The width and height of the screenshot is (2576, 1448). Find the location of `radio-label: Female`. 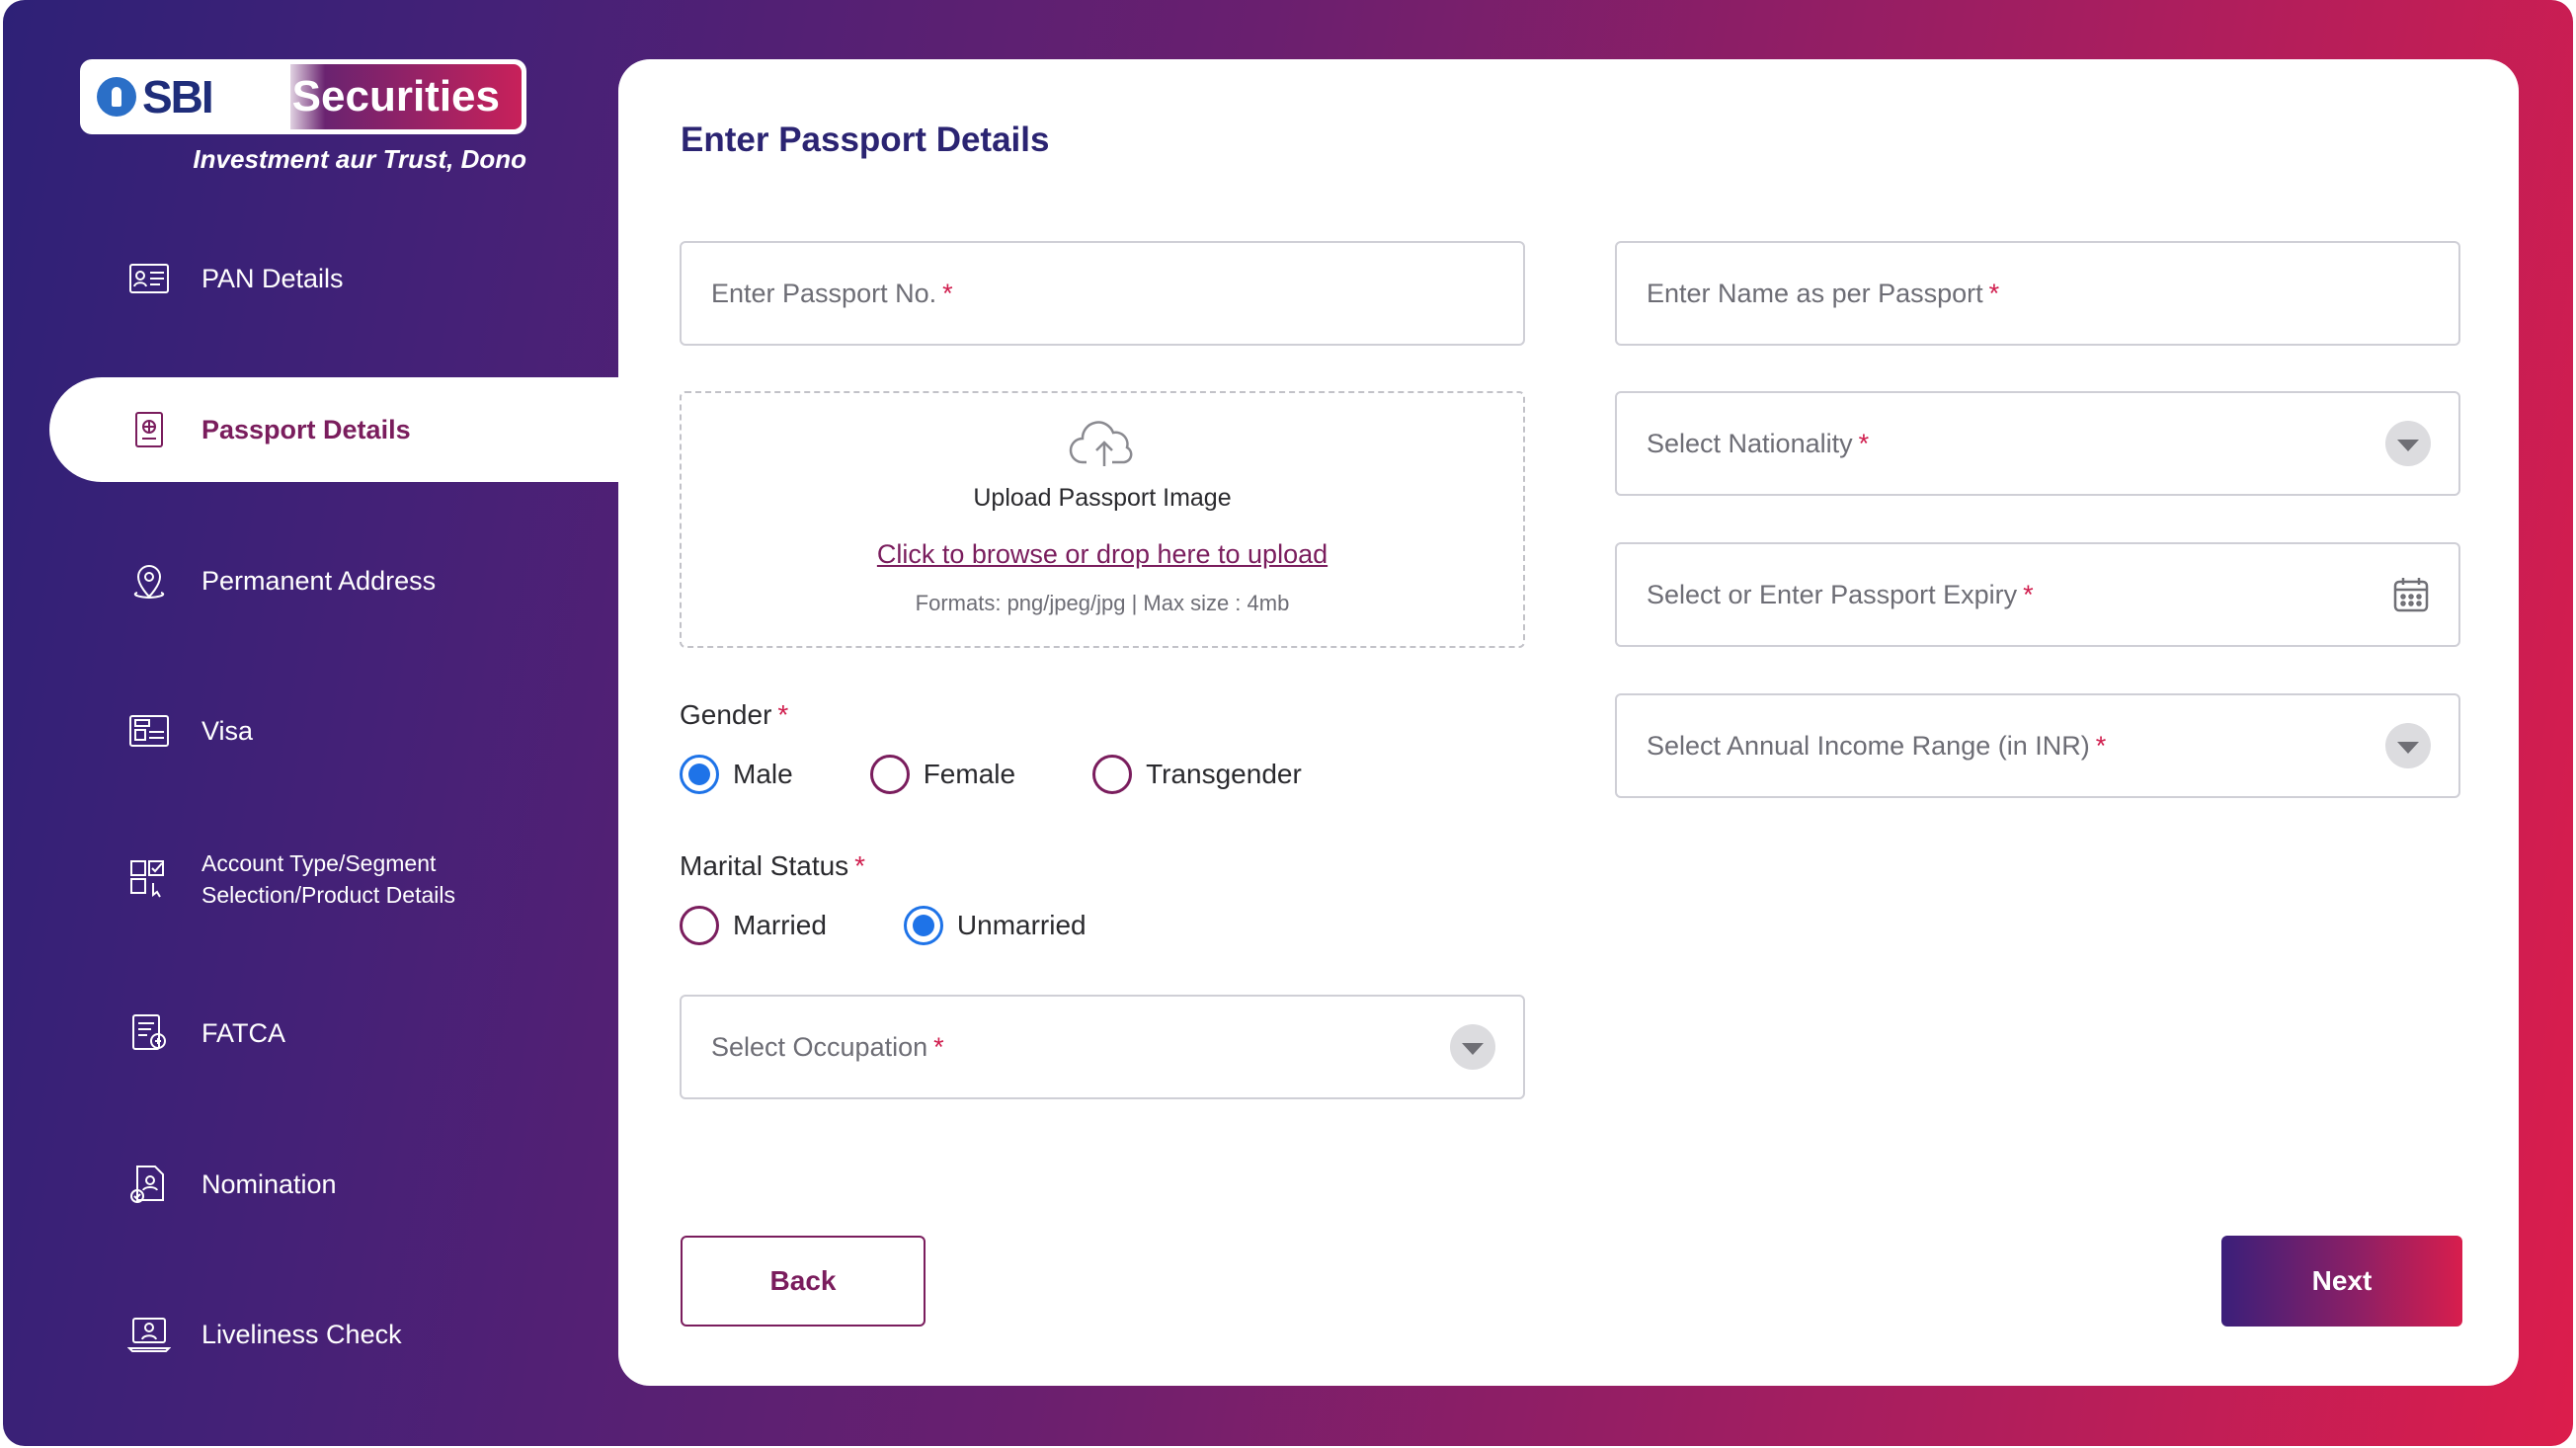

radio-label: Female is located at coordinates (969, 774).